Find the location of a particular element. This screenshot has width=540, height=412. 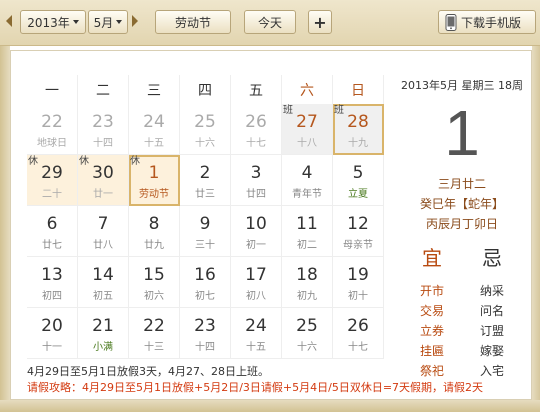

day-number: 6 is located at coordinates (52, 224).